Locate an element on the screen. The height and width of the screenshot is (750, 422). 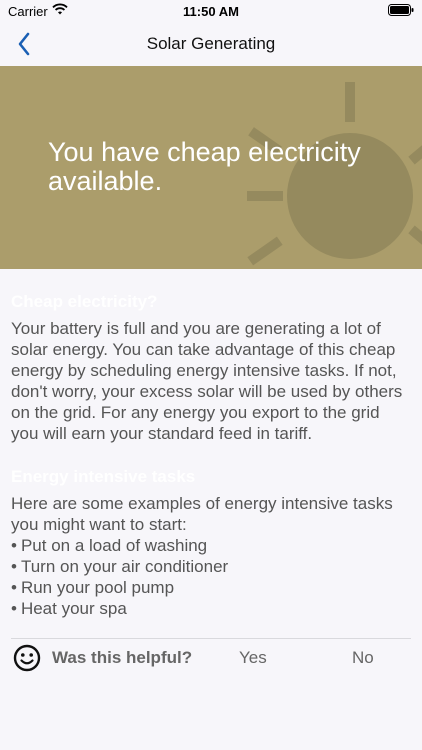
status-bar: Carrier 11:50 AM is located at coordinates (211, 11).